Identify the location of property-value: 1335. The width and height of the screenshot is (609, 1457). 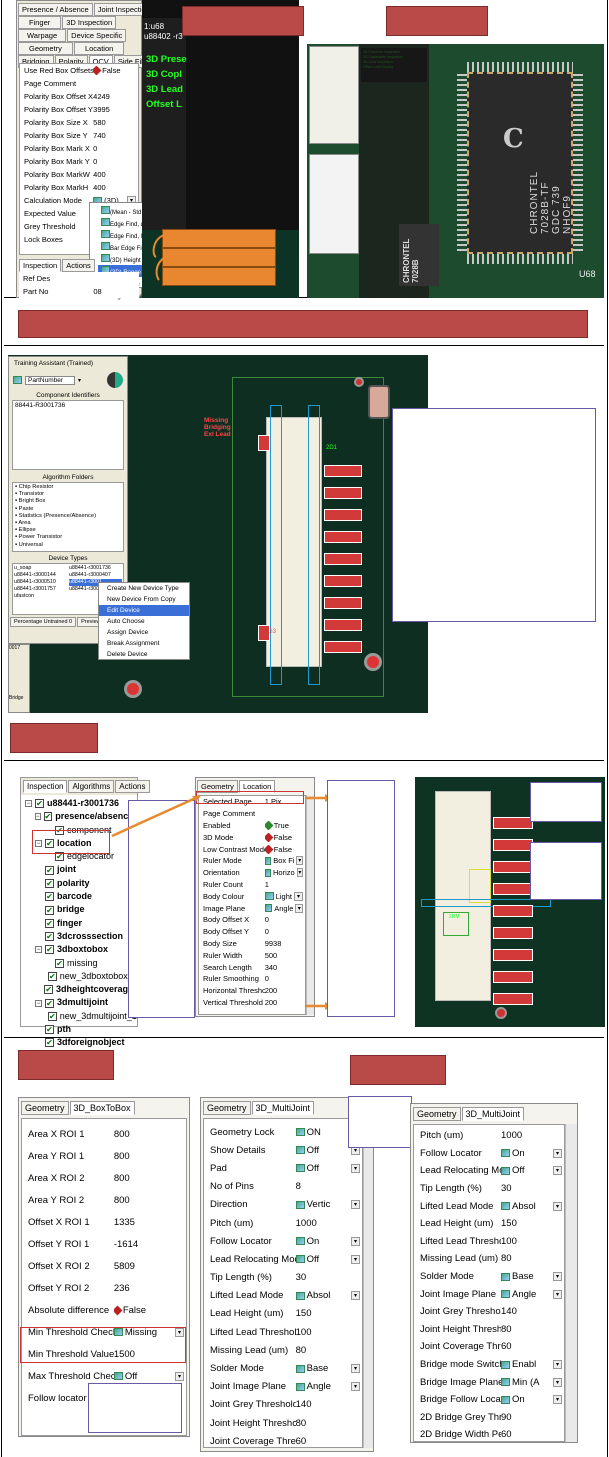
(150, 1222).